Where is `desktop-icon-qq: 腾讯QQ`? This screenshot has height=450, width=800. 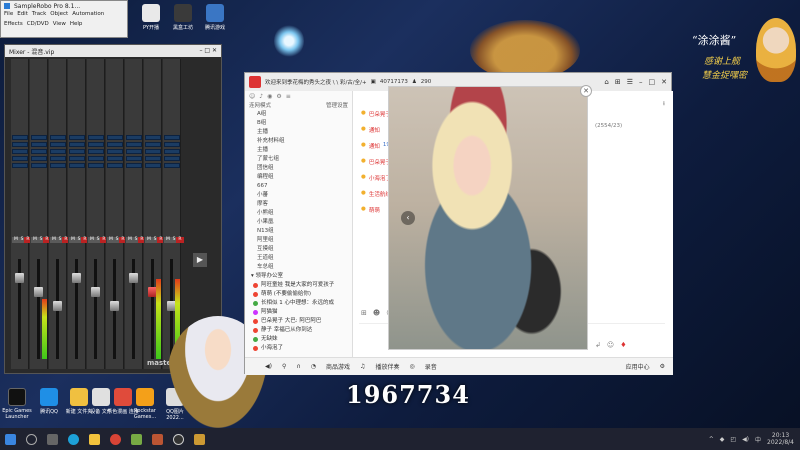 desktop-icon-qq: 腾讯QQ is located at coordinates (49, 401).